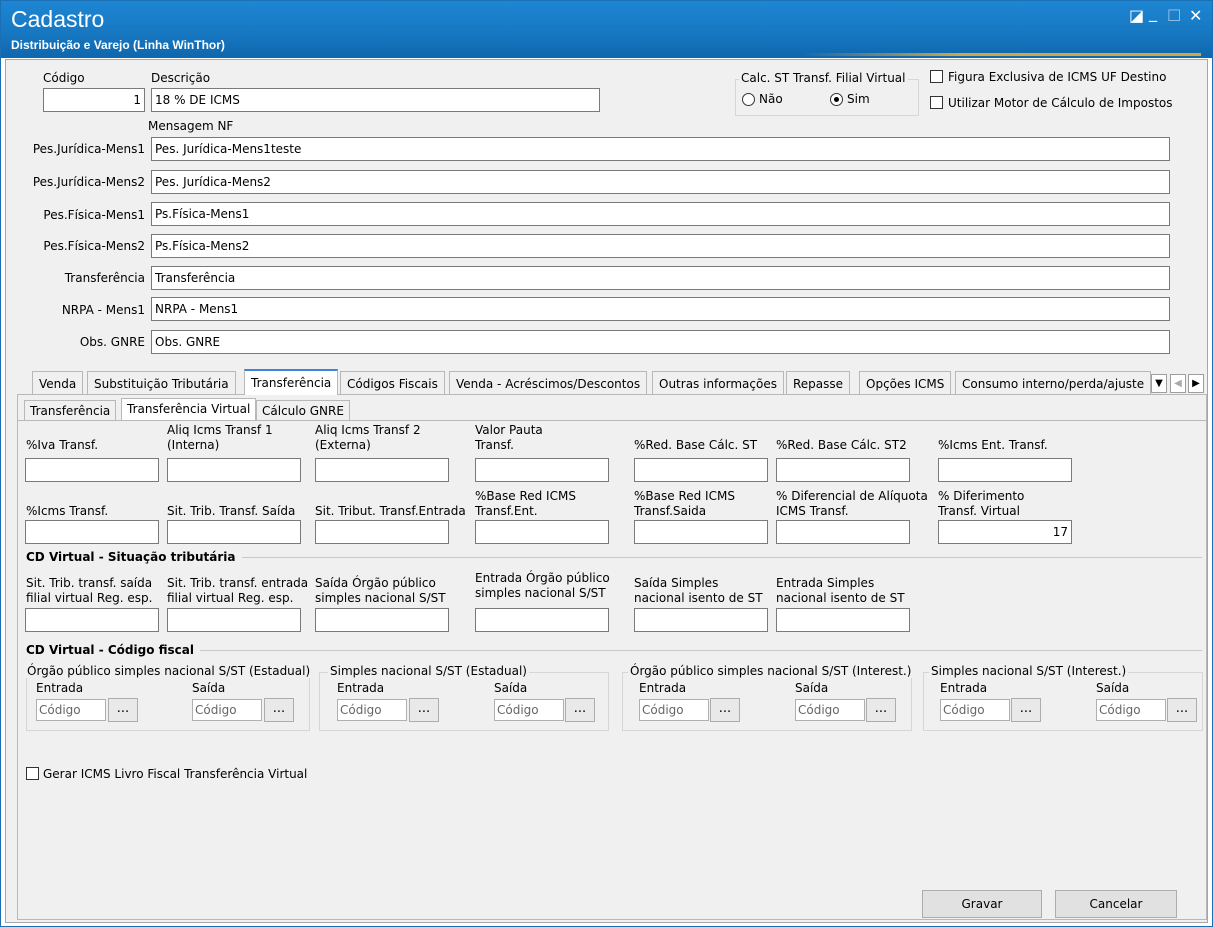 This screenshot has height=927, width=1213. Describe the element at coordinates (748, 99) in the screenshot. I see `radio-nao` at that location.